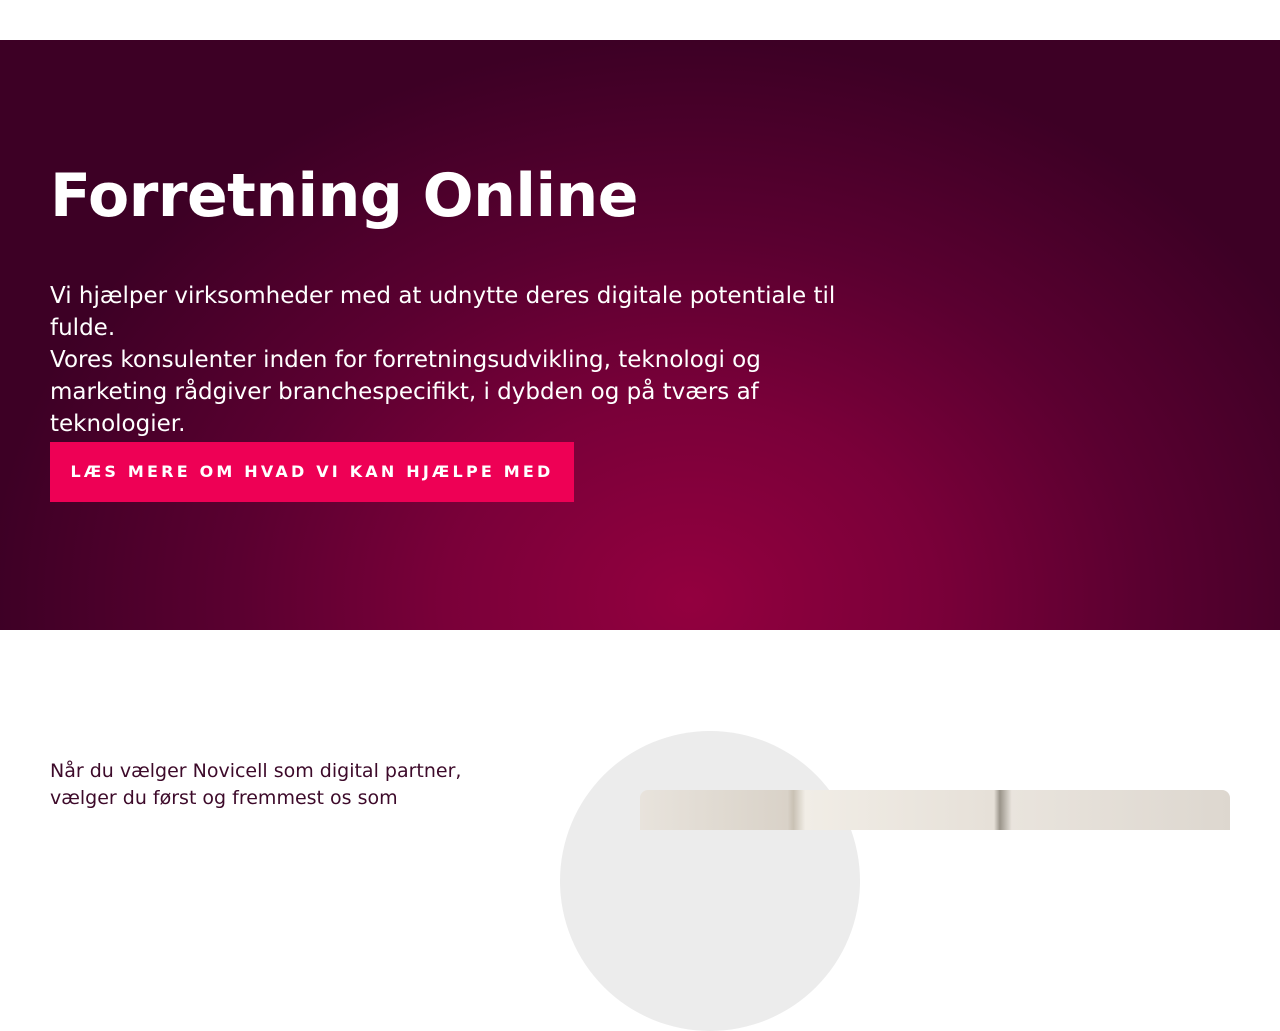 The image size is (1280, 1031). I want to click on office-photo, so click(935, 810).